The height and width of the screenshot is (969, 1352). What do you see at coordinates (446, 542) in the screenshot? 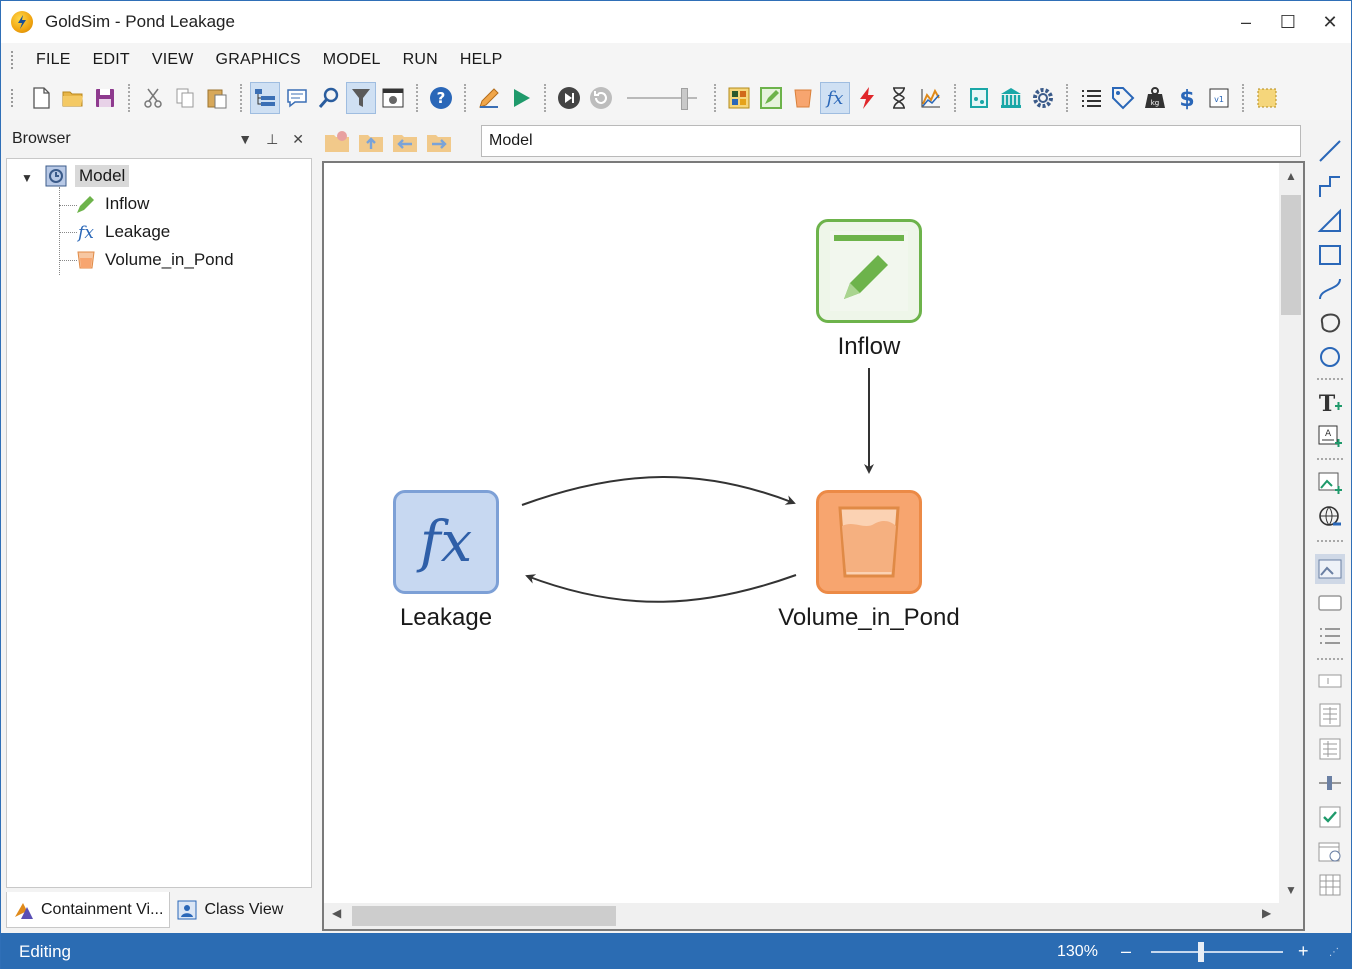
I see `expression-element-box: fx` at bounding box center [446, 542].